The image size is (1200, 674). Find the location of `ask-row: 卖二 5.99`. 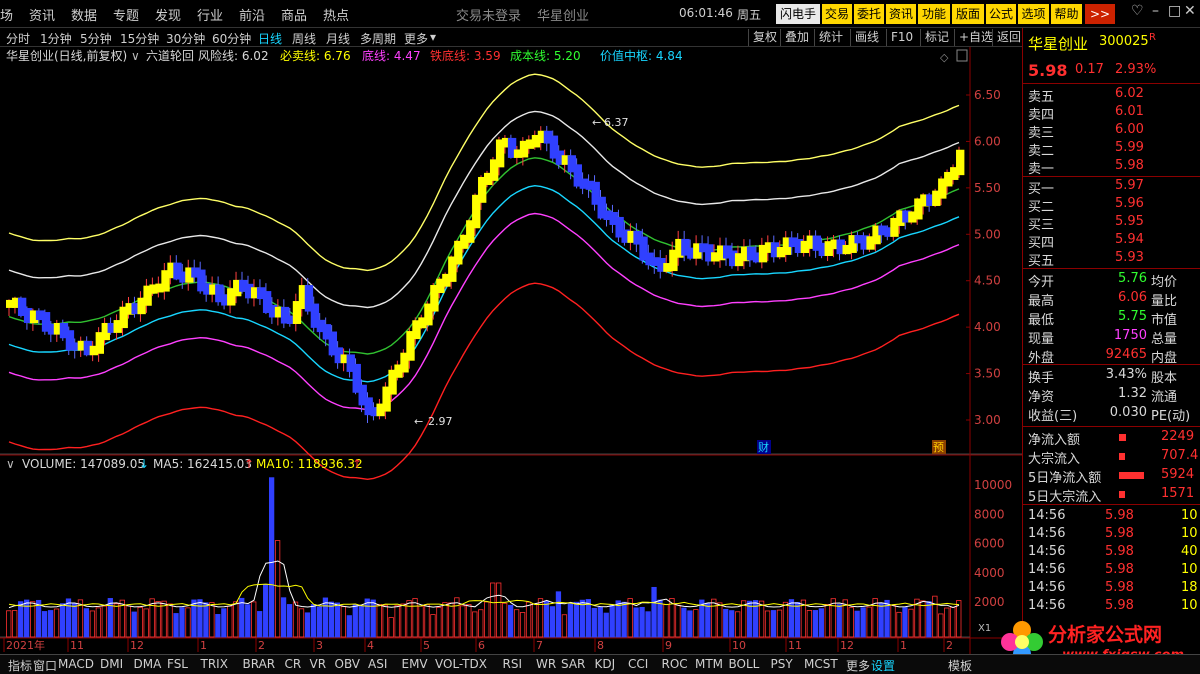

ask-row: 卖二 5.99 is located at coordinates (1111, 149).